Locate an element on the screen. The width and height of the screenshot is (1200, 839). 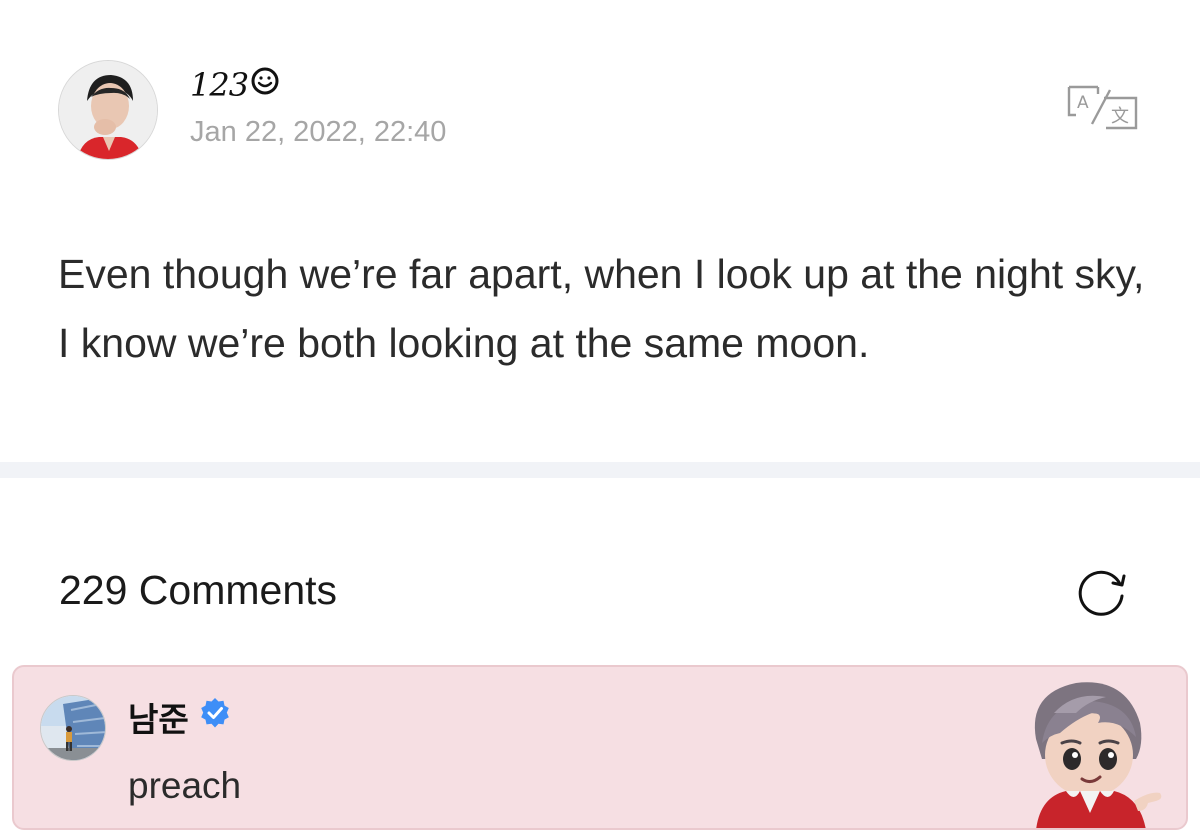
comment-author-avatar is located at coordinates (73, 728).